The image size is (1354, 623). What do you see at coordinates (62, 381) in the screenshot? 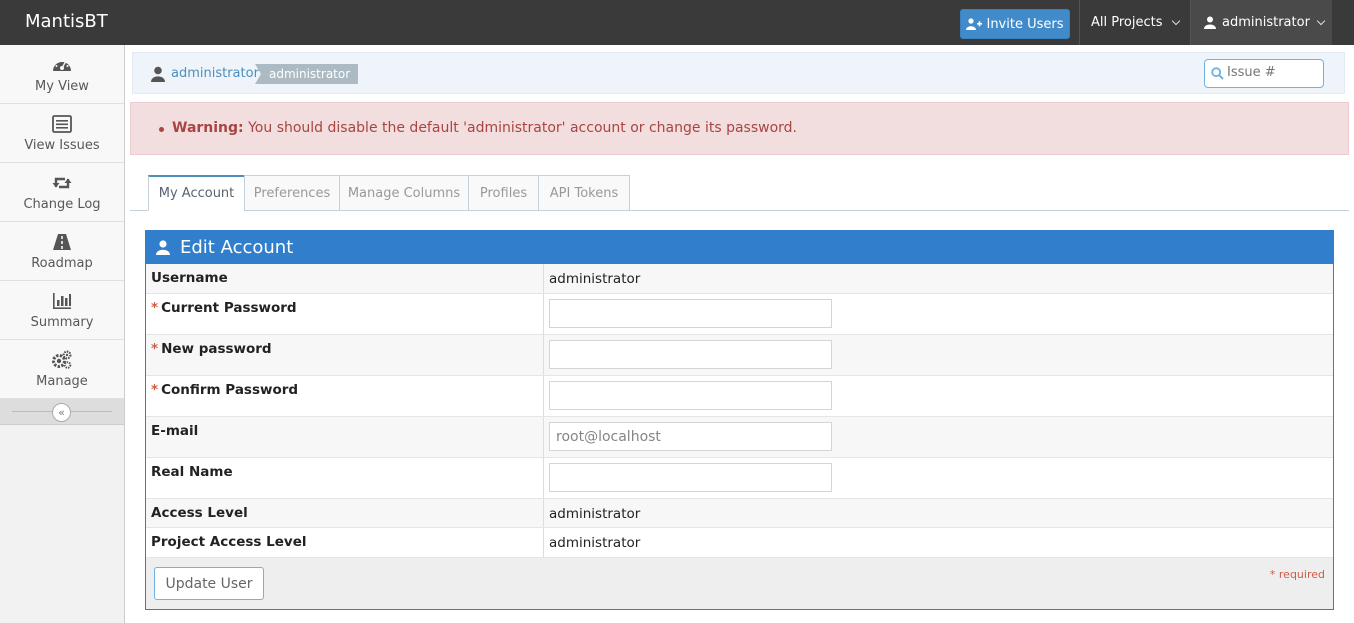
I see `sidebar-item-label: Manage` at bounding box center [62, 381].